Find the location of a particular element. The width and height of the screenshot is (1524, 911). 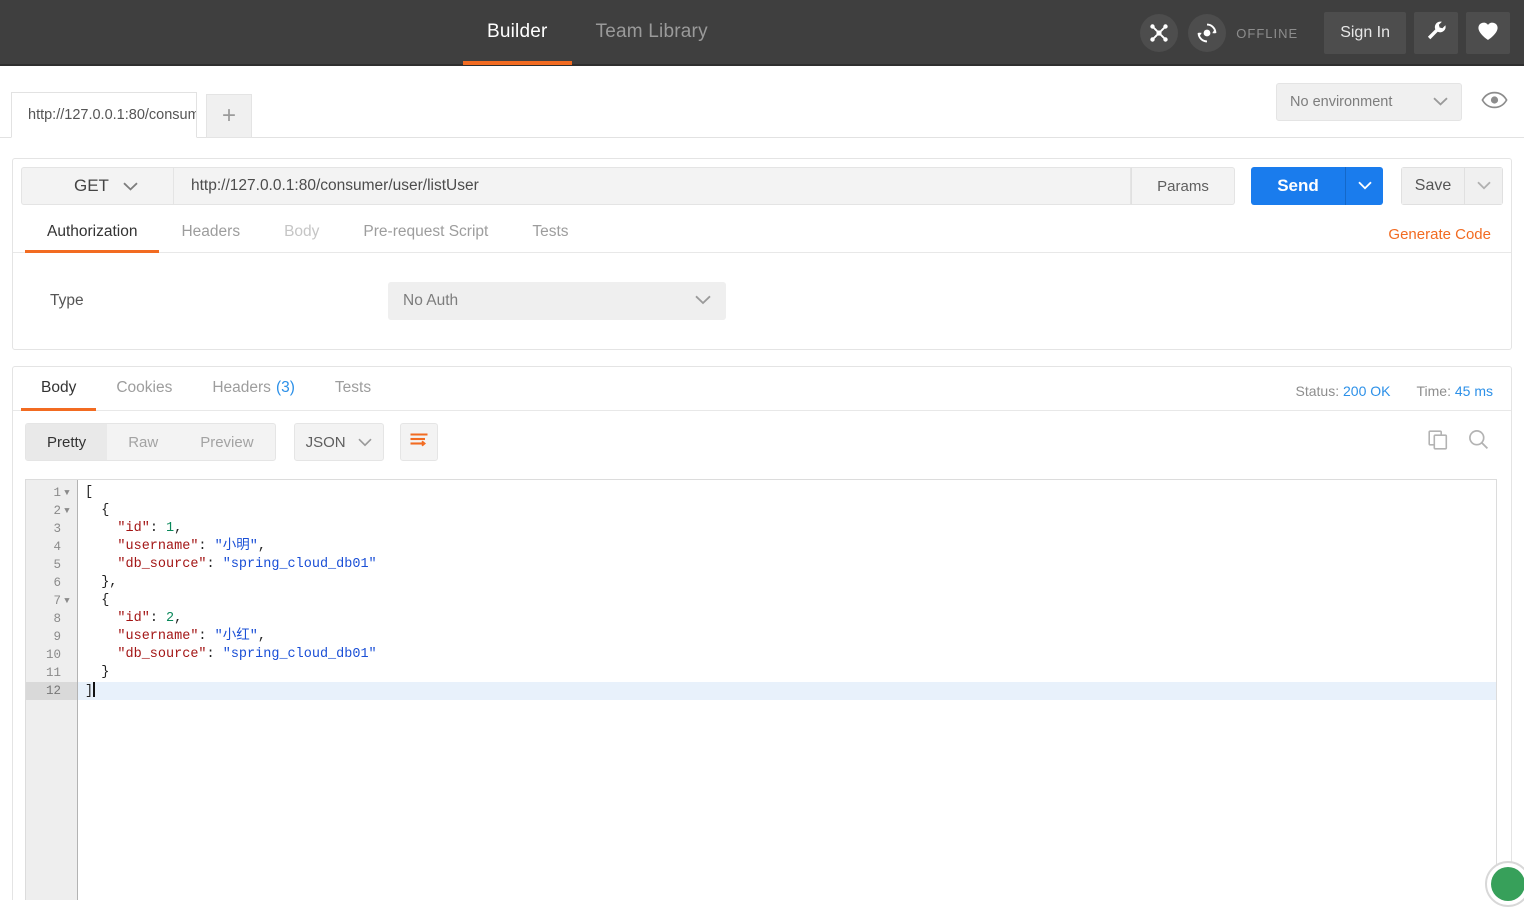

send-button: Send is located at coordinates (1298, 186).